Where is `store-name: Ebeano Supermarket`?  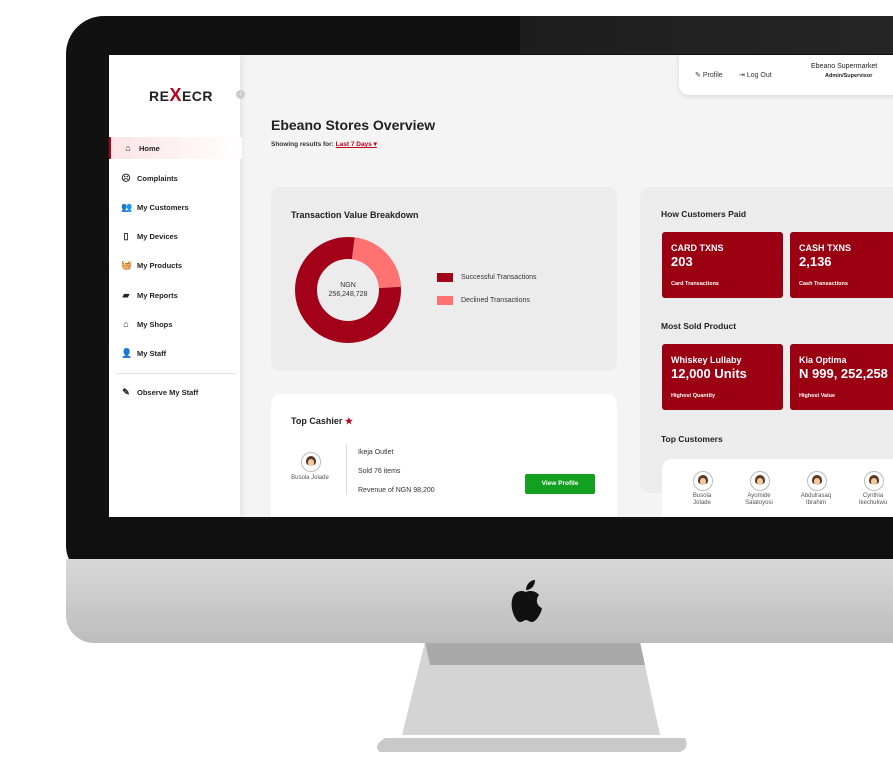
store-name: Ebeano Supermarket is located at coordinates (844, 66).